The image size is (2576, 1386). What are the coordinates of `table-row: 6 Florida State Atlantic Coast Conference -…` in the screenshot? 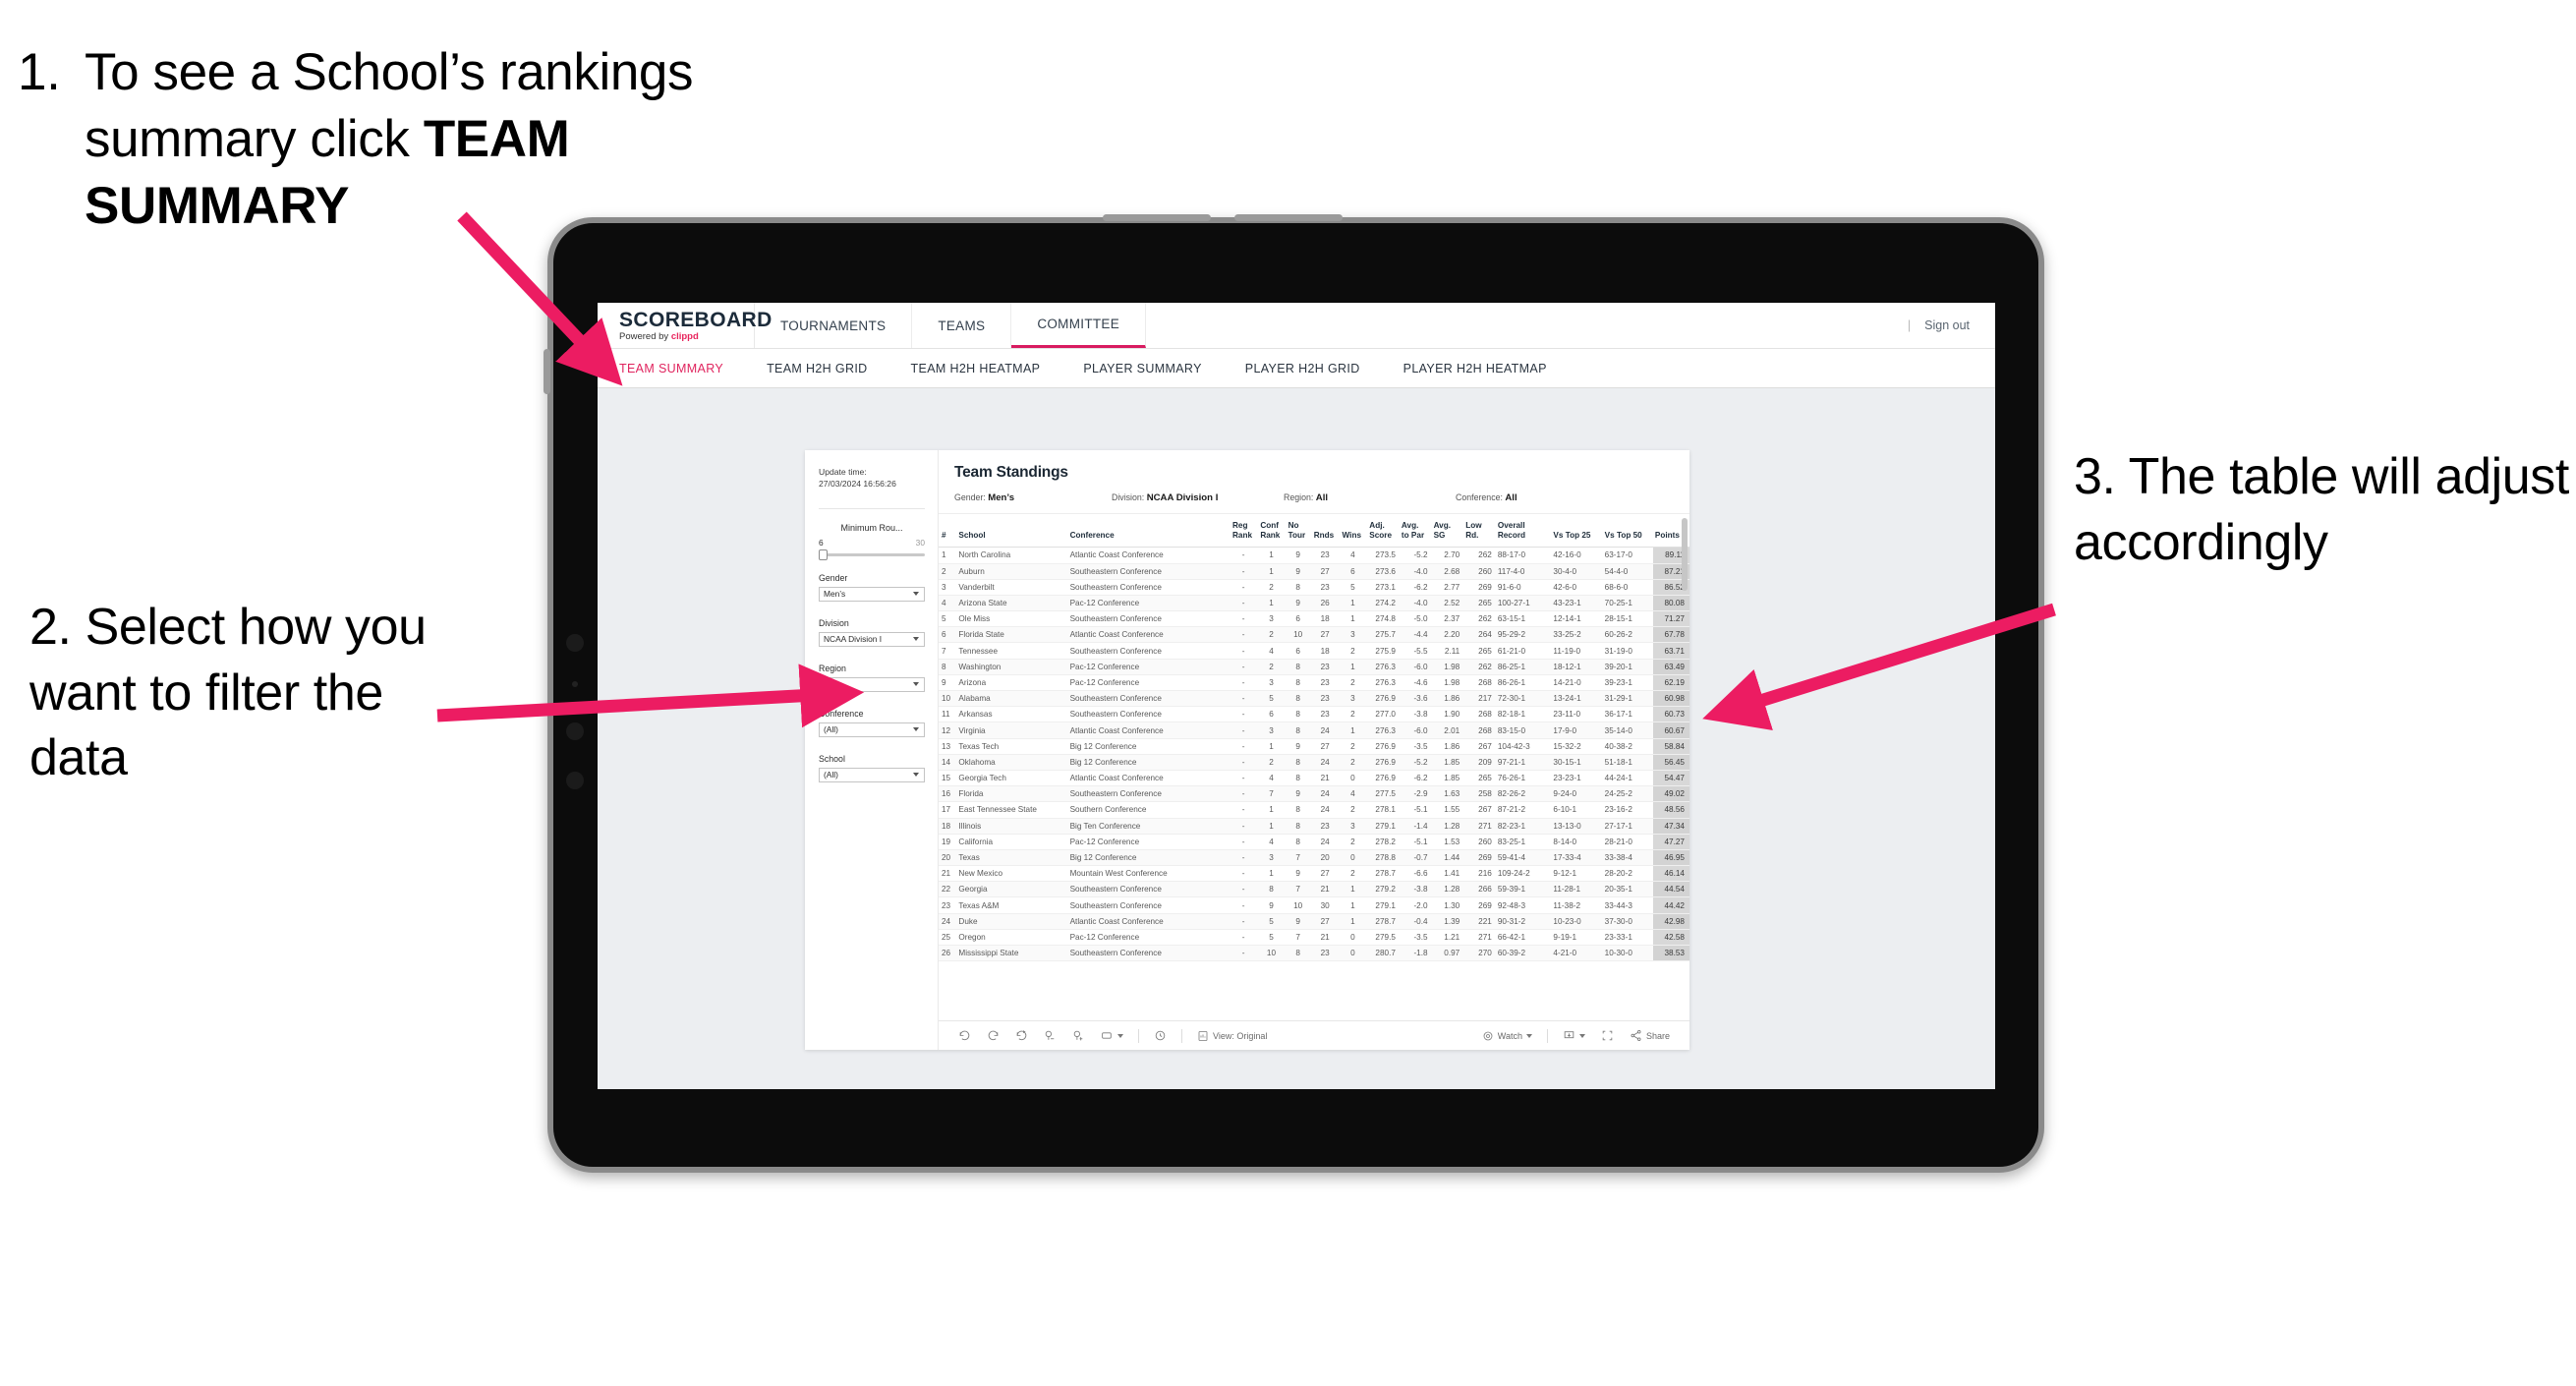 It's located at (1314, 635).